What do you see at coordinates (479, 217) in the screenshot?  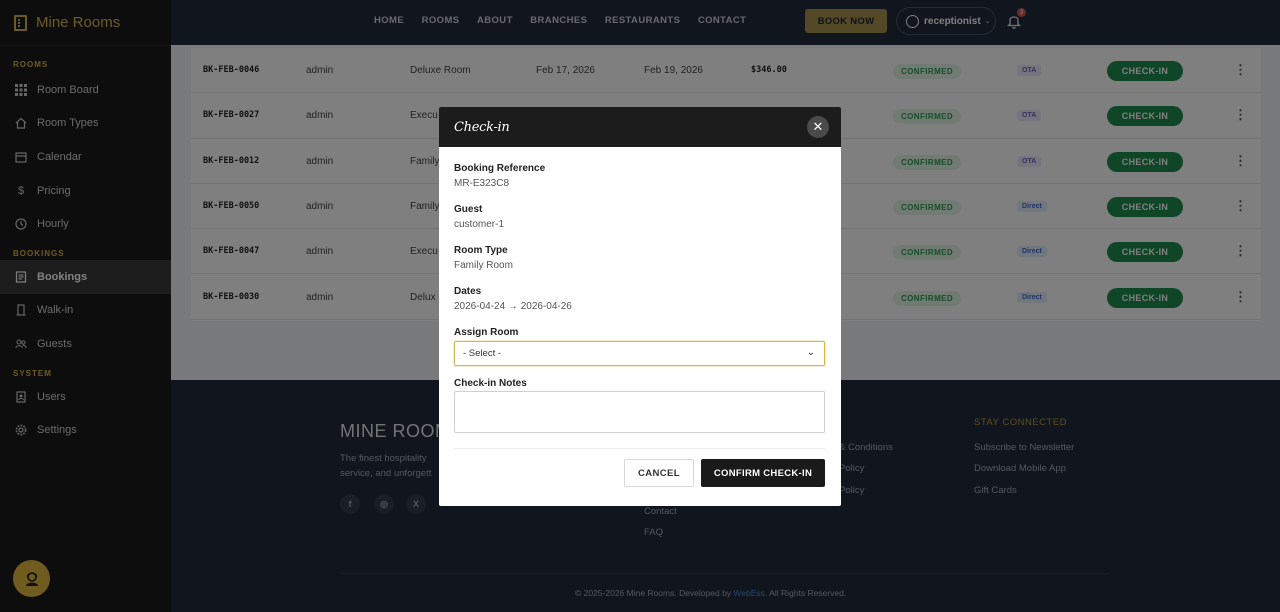 I see `field-guest: Guest customer-1` at bounding box center [479, 217].